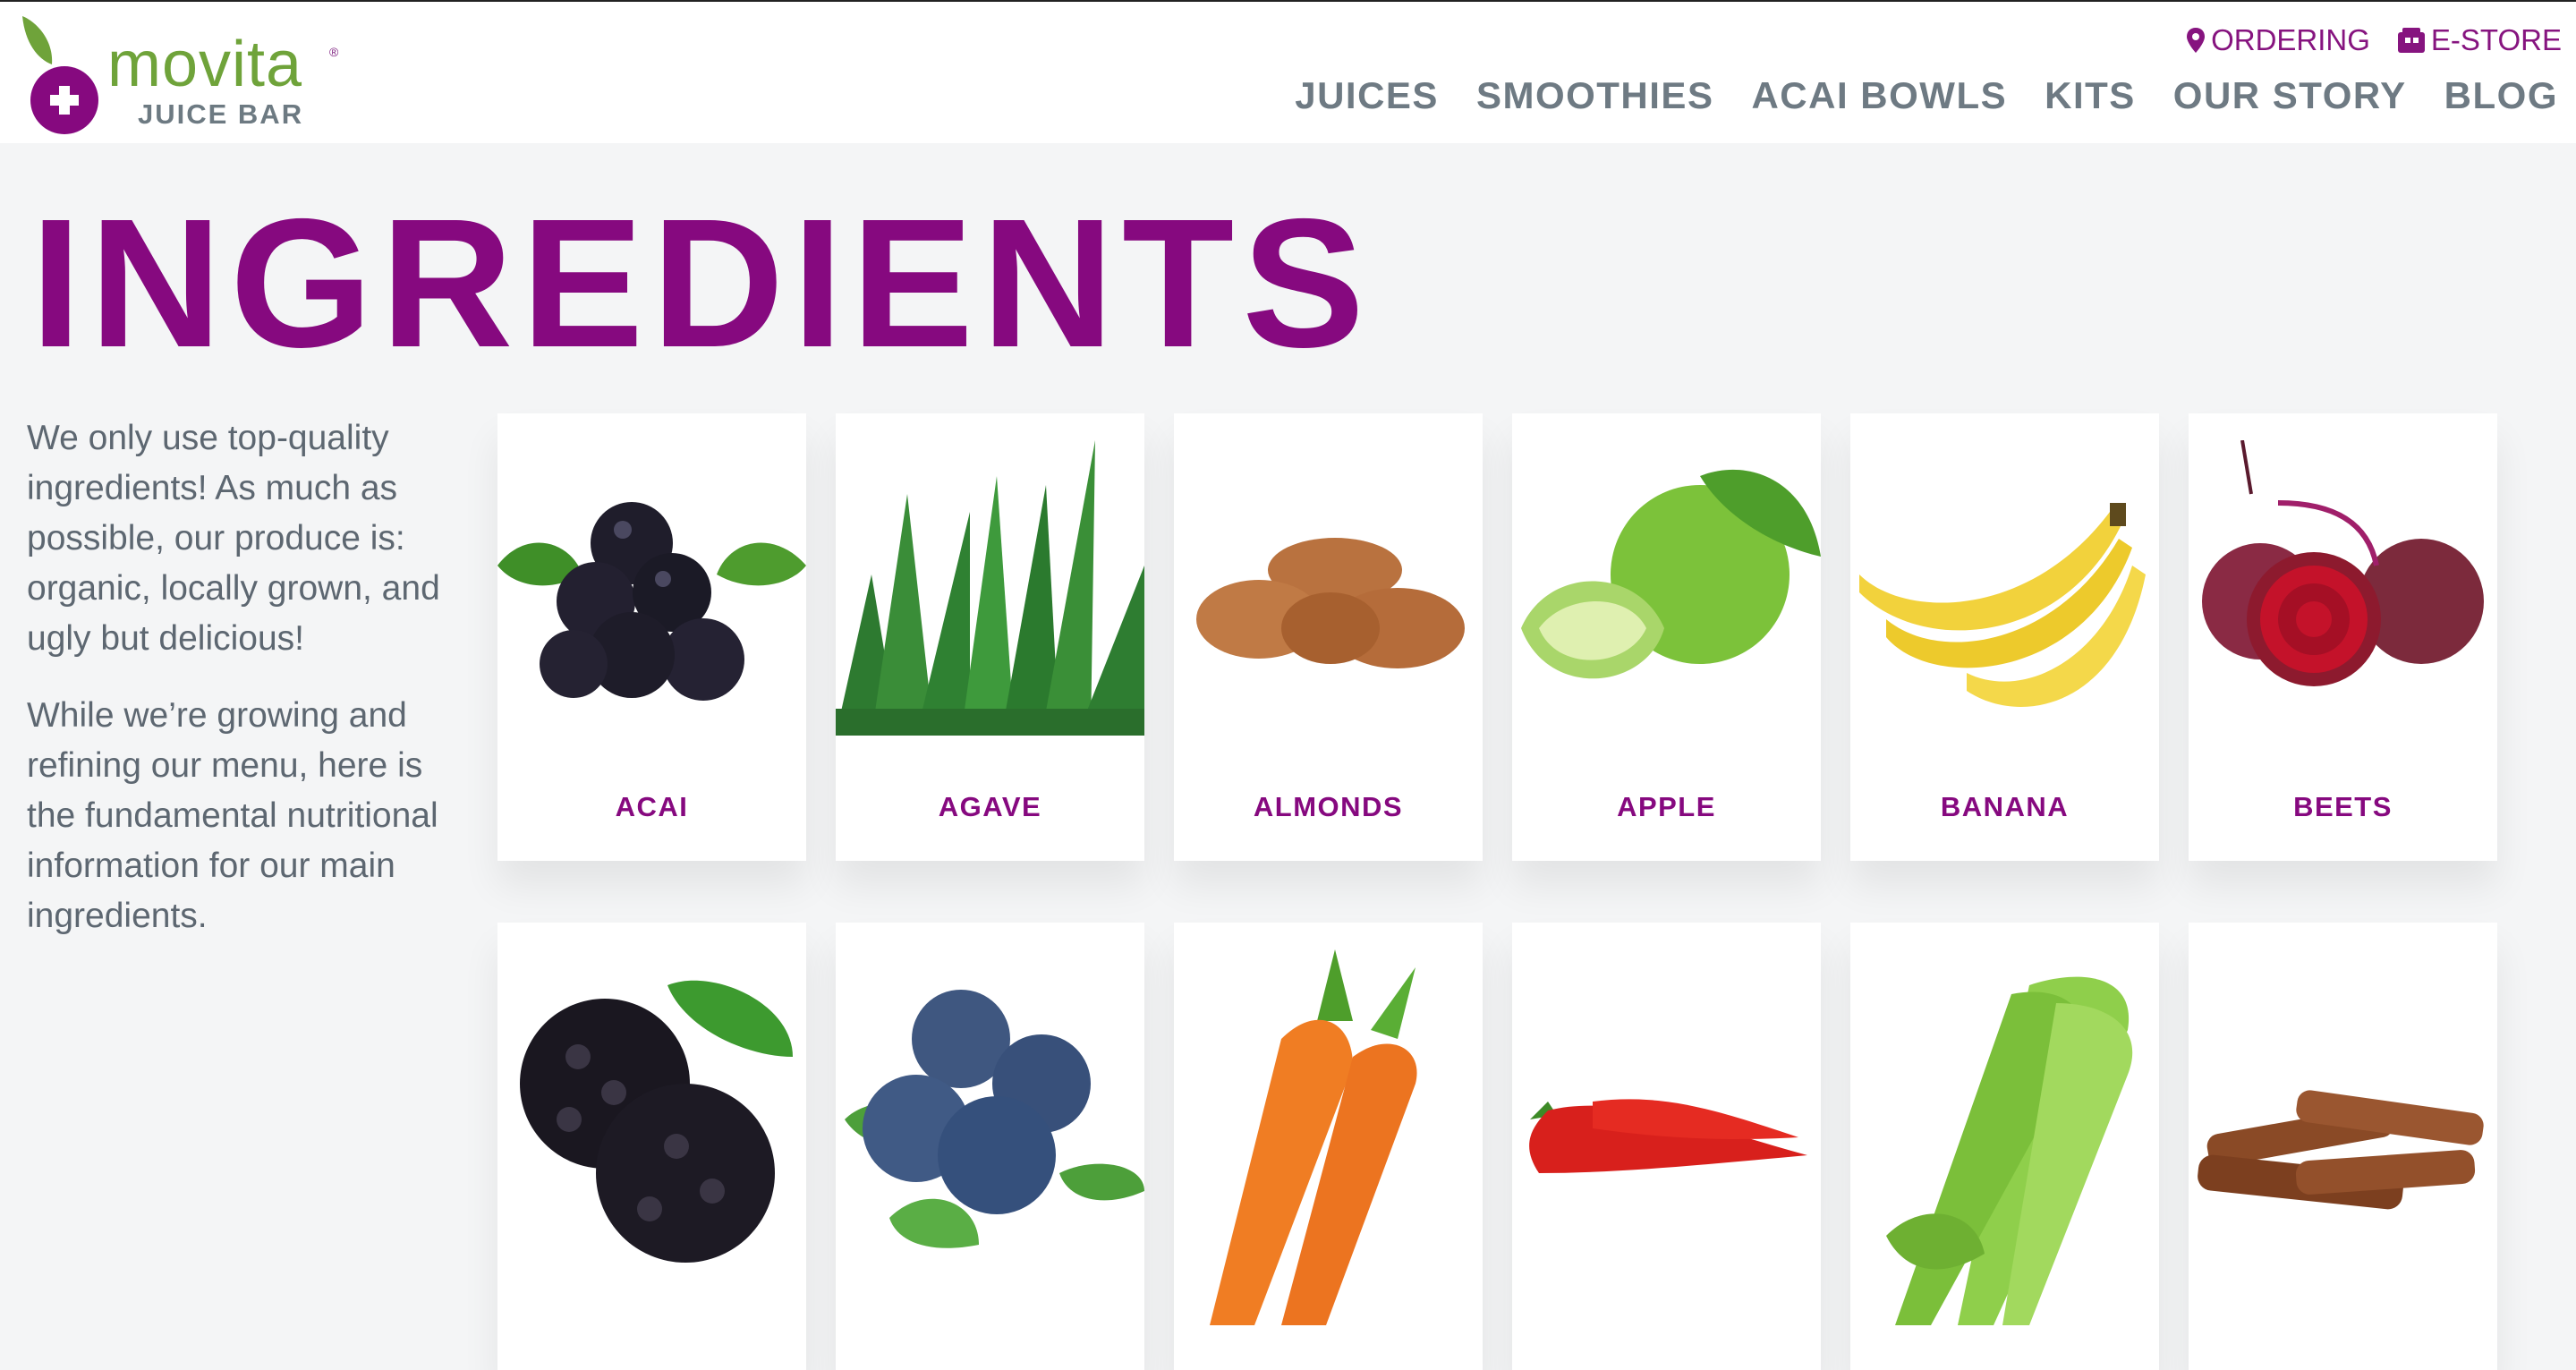 The height and width of the screenshot is (1370, 2576). Describe the element at coordinates (1595, 96) in the screenshot. I see `nav-smoothies: SMOOTHIES` at that location.